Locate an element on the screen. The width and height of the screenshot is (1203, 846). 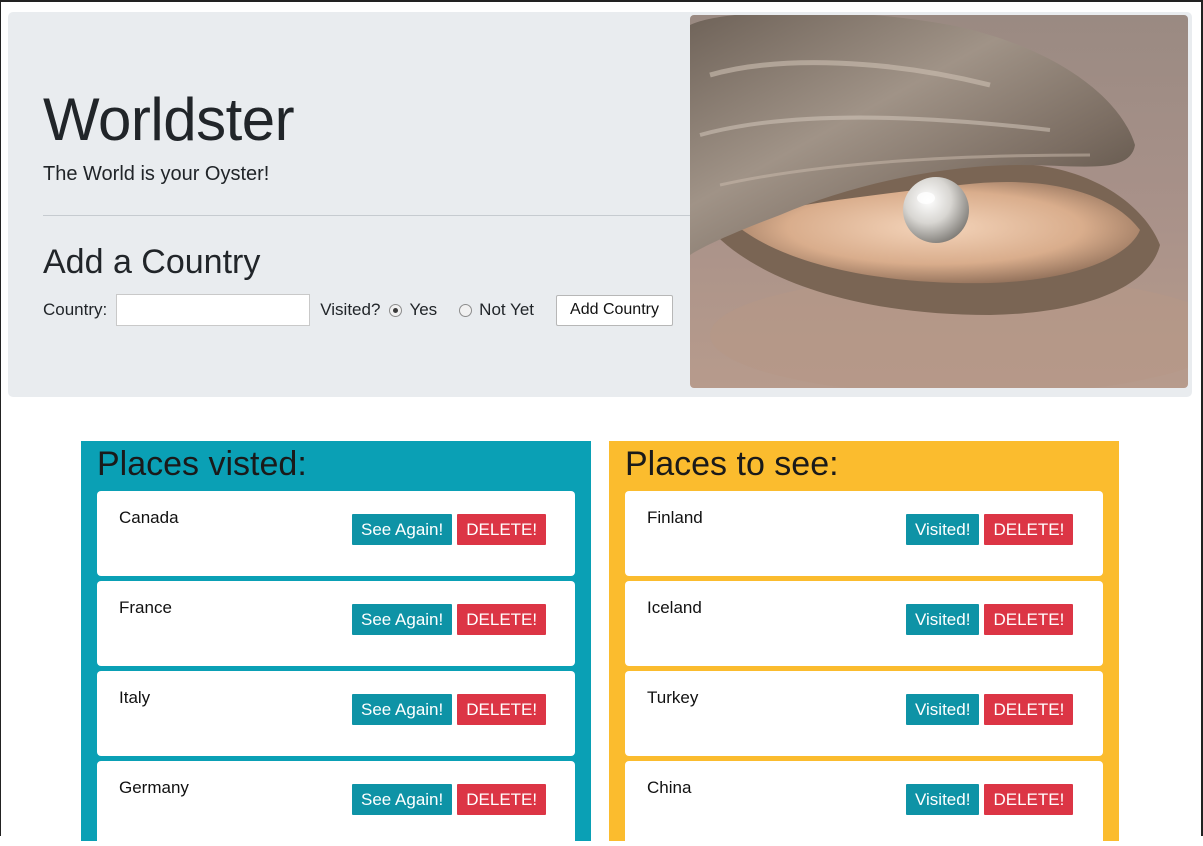
place-name: Canada is located at coordinates (149, 517).